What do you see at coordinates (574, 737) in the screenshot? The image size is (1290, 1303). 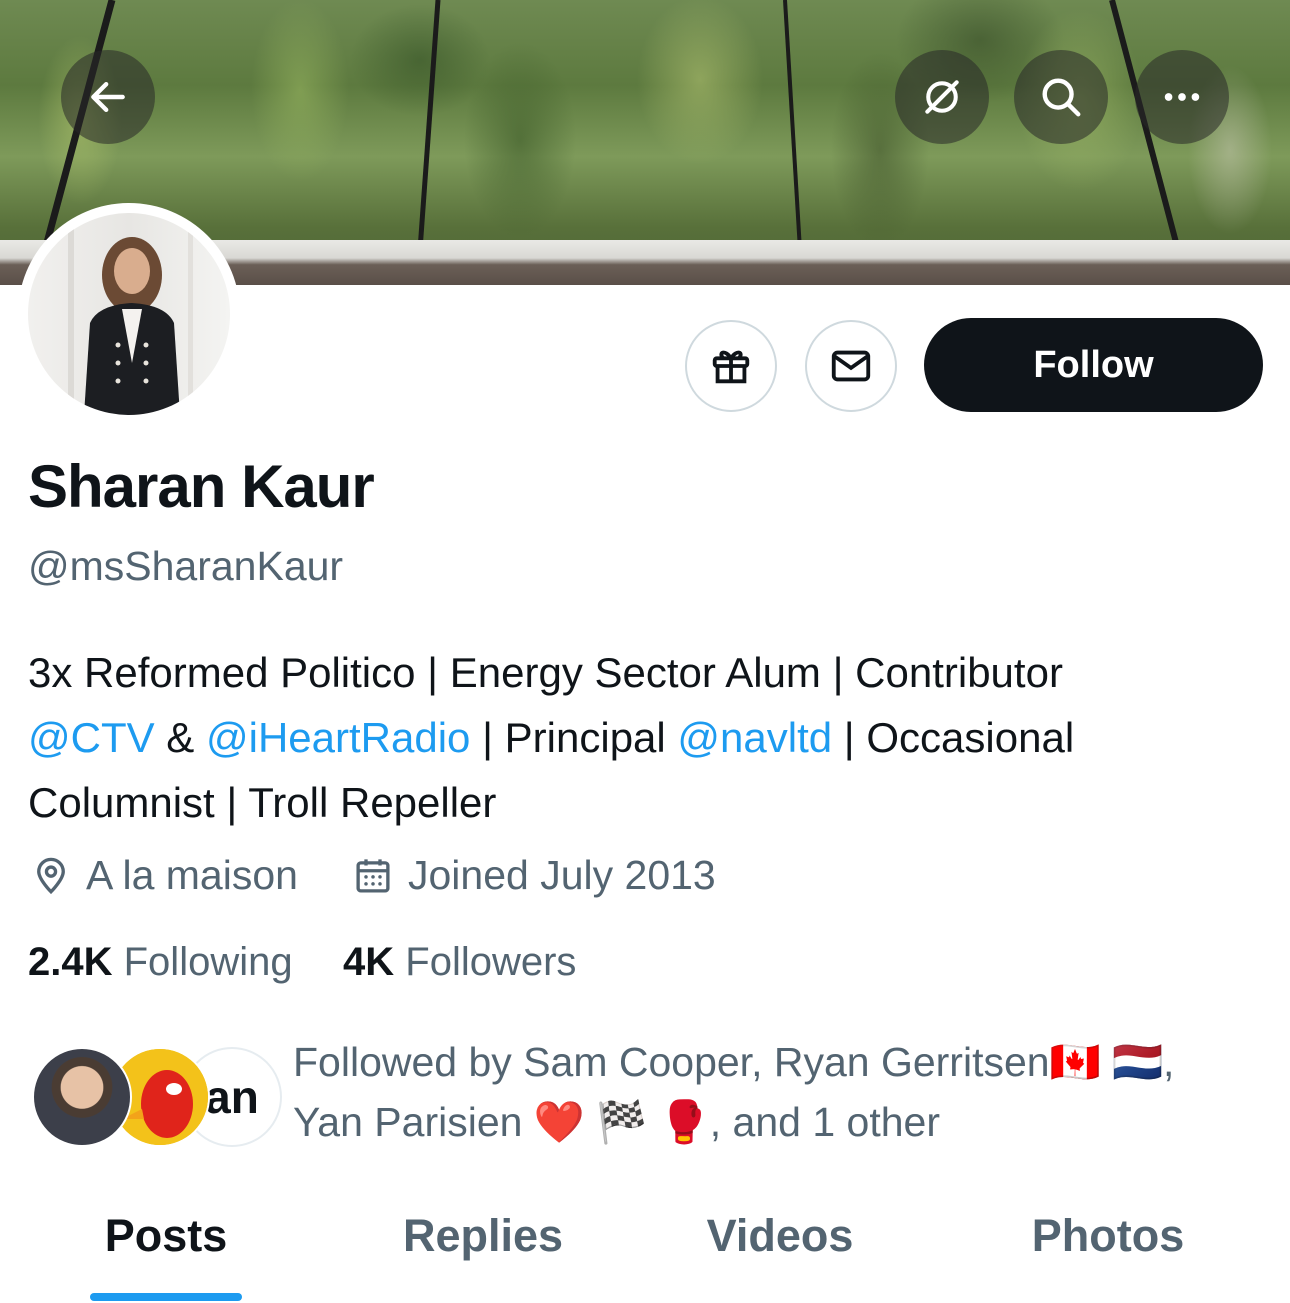 I see `bio-text: | Principal` at bounding box center [574, 737].